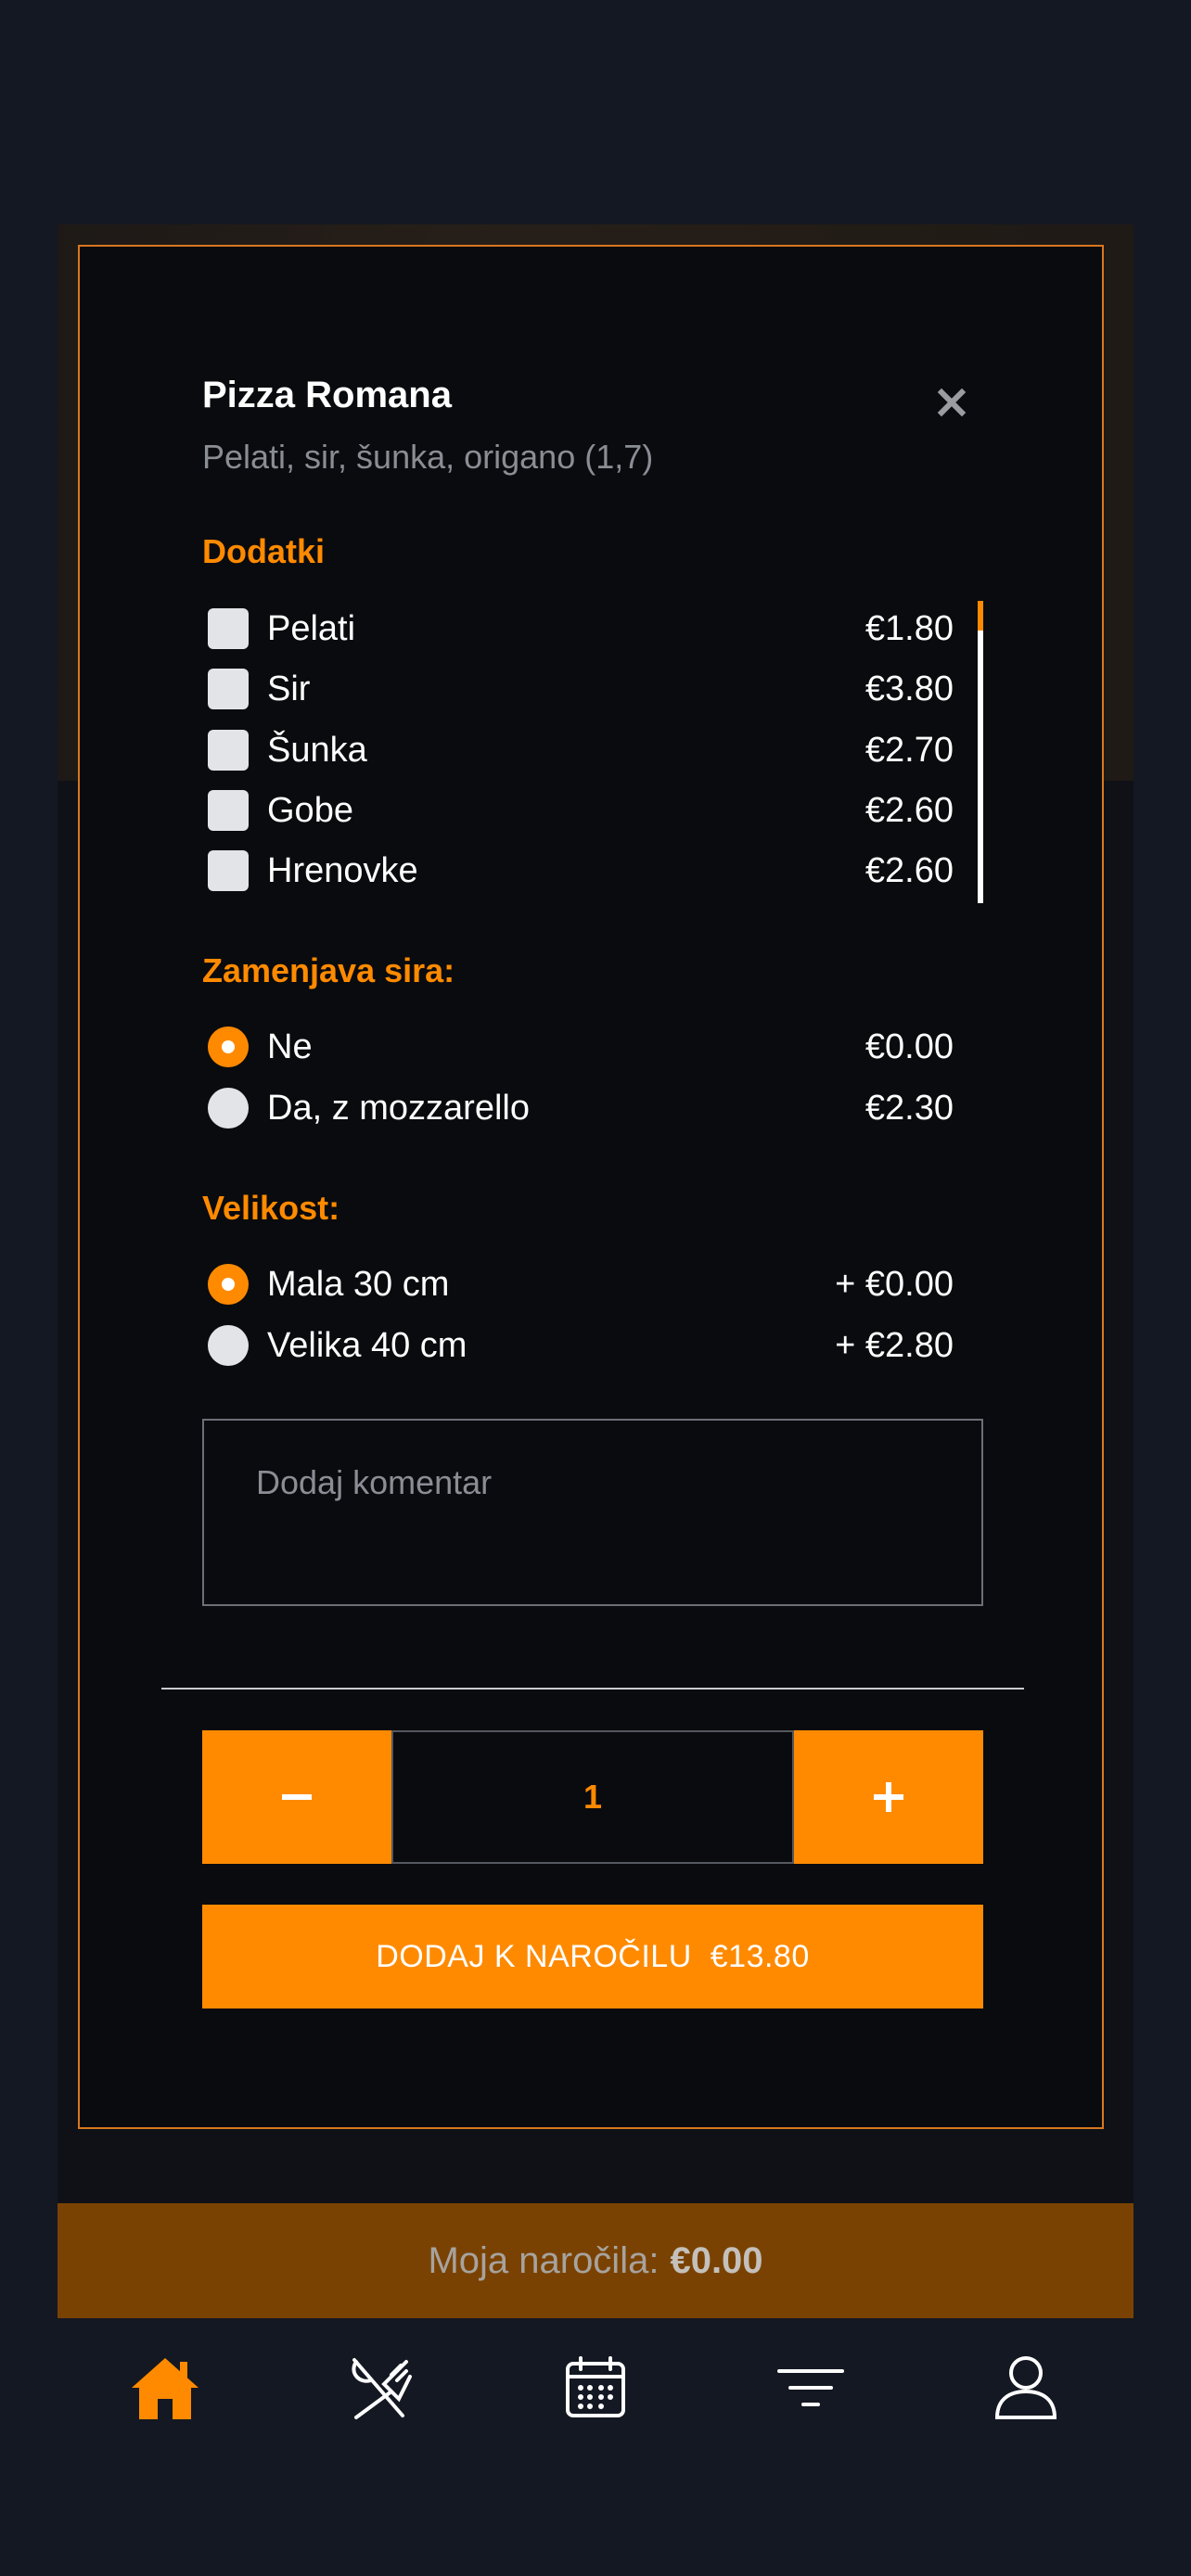  Describe the element at coordinates (981, 752) in the screenshot. I see `addons-scrollbar` at that location.